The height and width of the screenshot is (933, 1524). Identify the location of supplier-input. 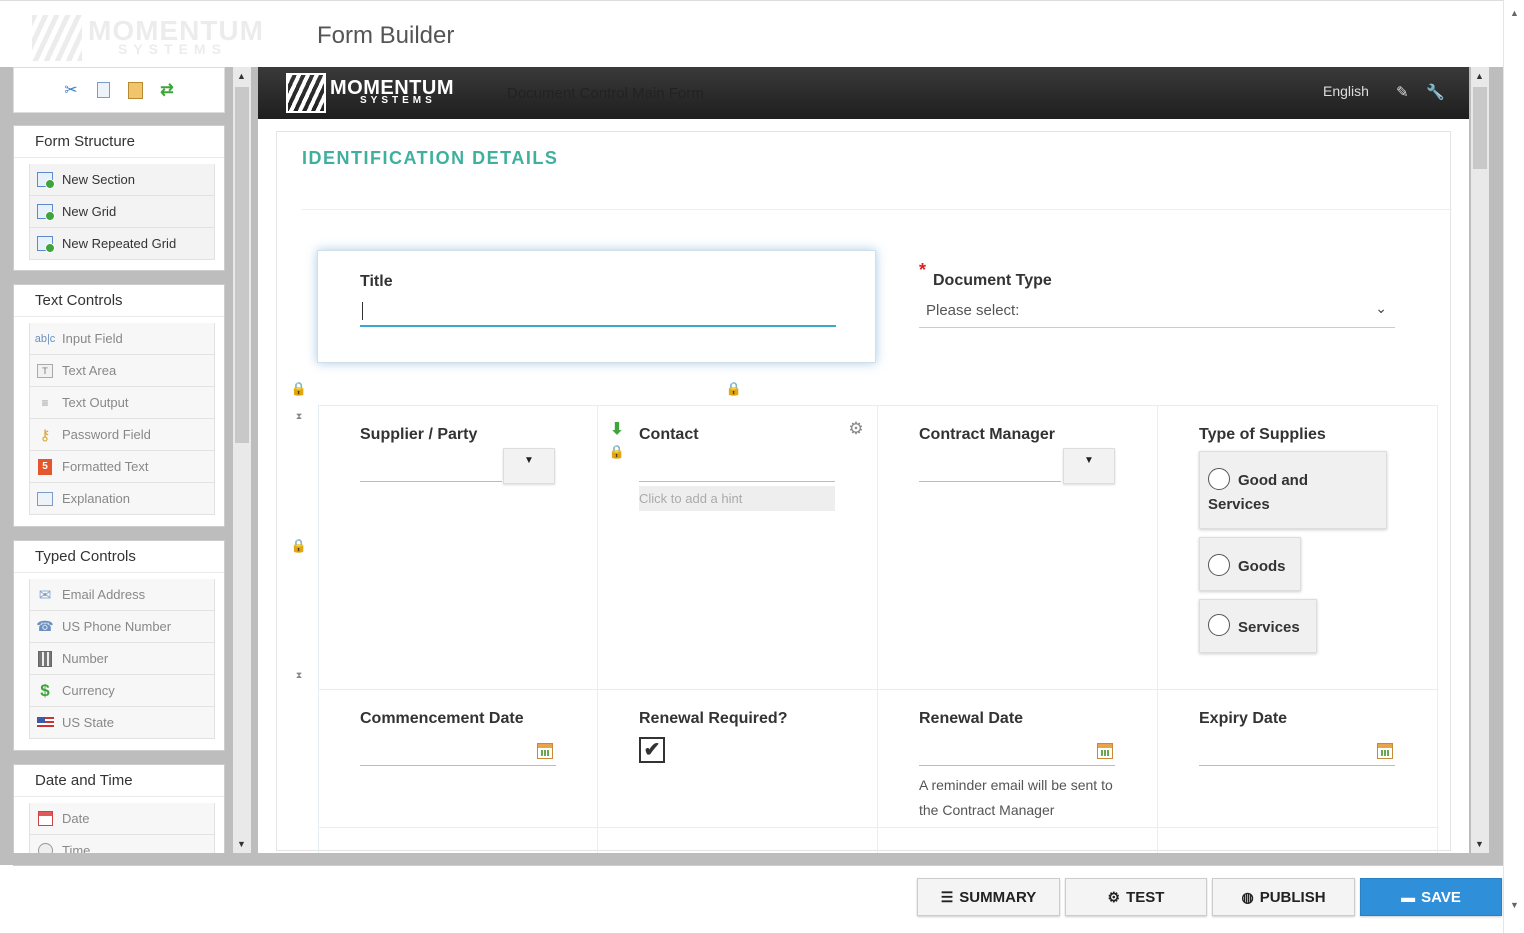
(431, 468).